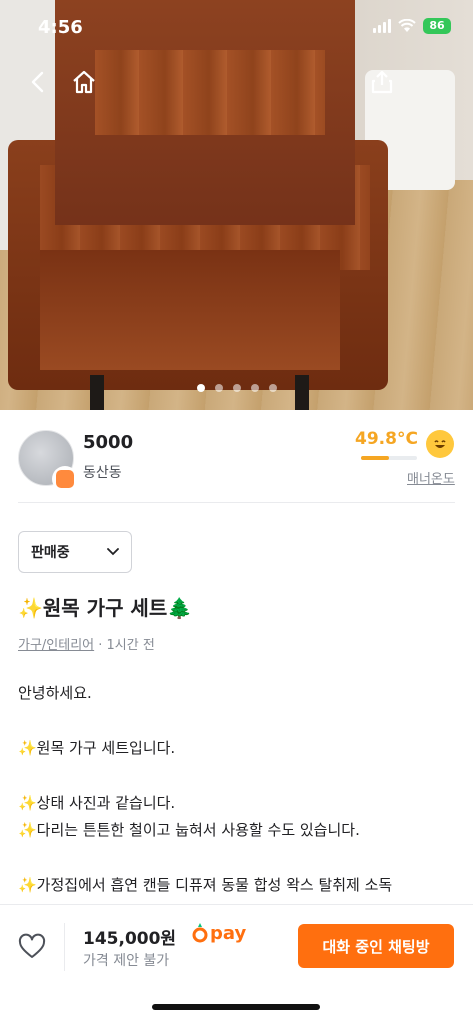  What do you see at coordinates (97, 747) in the screenshot?
I see `description-line: ✨원목 가구 세트입니다.` at bounding box center [97, 747].